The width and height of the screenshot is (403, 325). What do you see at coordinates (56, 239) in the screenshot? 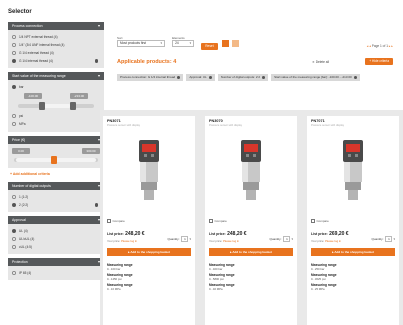
I see `filter-option: UL/cUL (4)` at bounding box center [56, 239].